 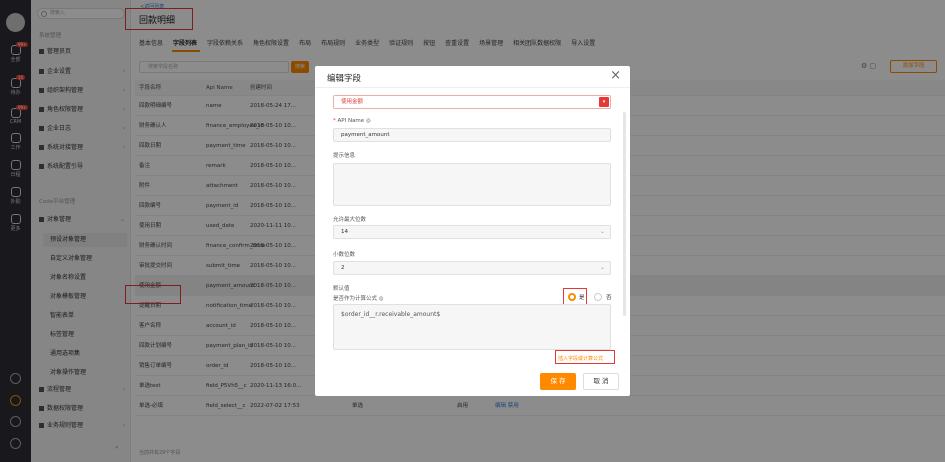 I want to click on default-formula-textarea: $order_id__r.receivable_amount$, so click(x=472, y=327).